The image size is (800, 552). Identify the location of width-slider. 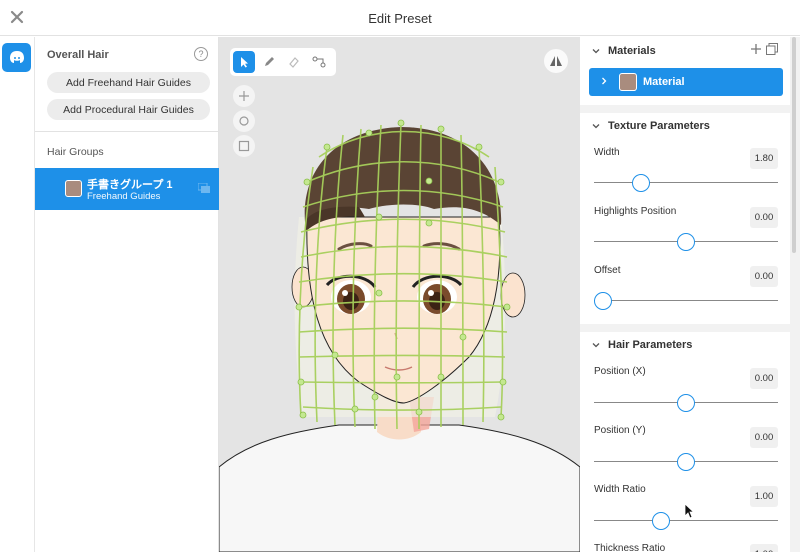
(686, 183).